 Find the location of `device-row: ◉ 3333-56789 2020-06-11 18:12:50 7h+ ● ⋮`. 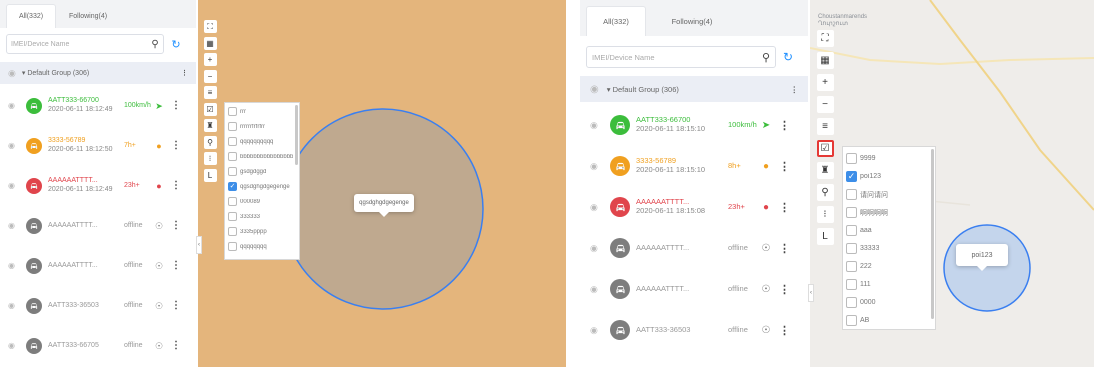

device-row: ◉ 3333-56789 2020-06-11 18:12:50 7h+ ● ⋮ is located at coordinates (98, 146).